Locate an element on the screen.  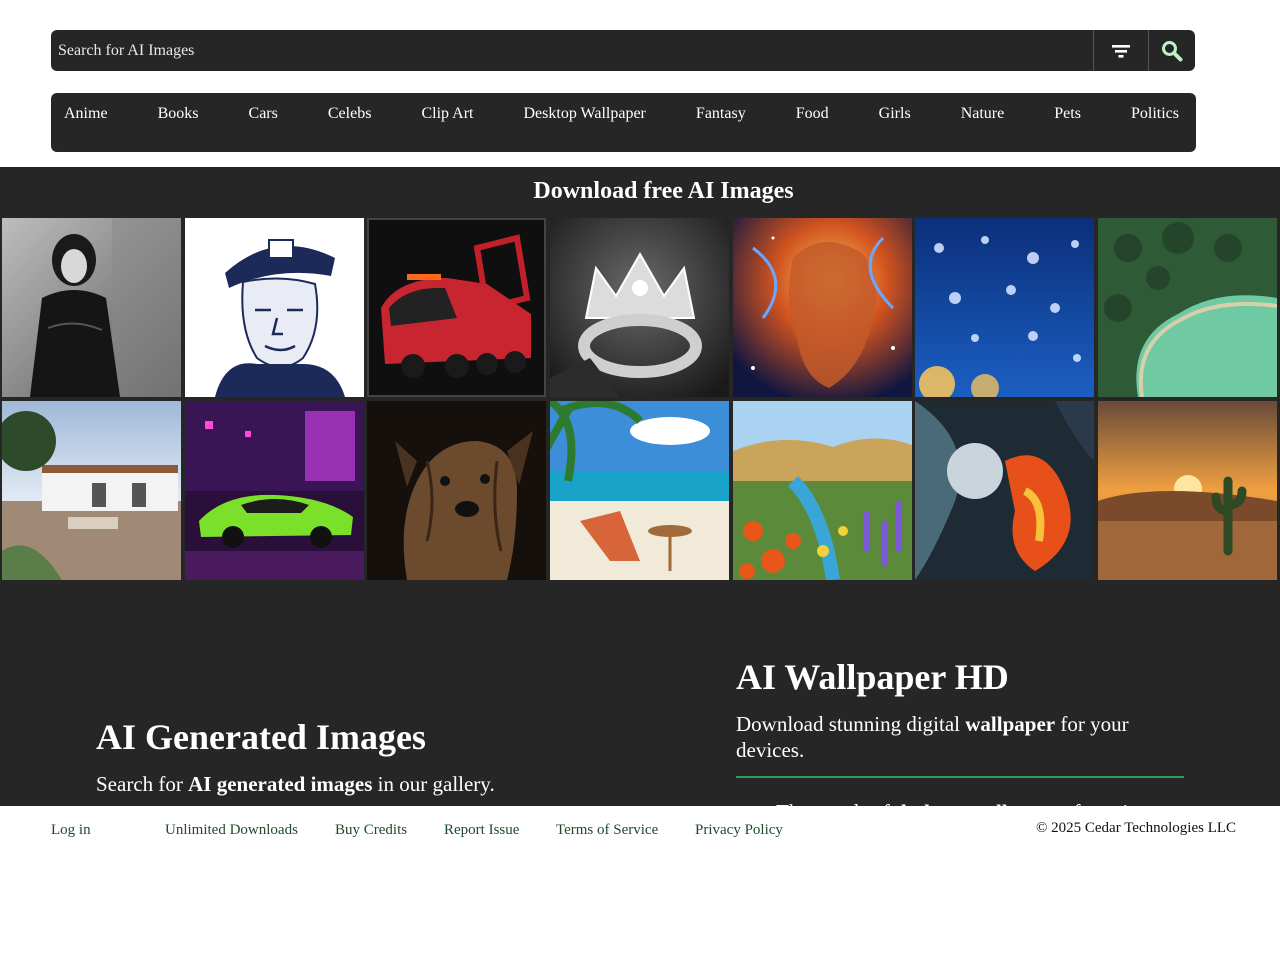
search-input is located at coordinates (572, 50).